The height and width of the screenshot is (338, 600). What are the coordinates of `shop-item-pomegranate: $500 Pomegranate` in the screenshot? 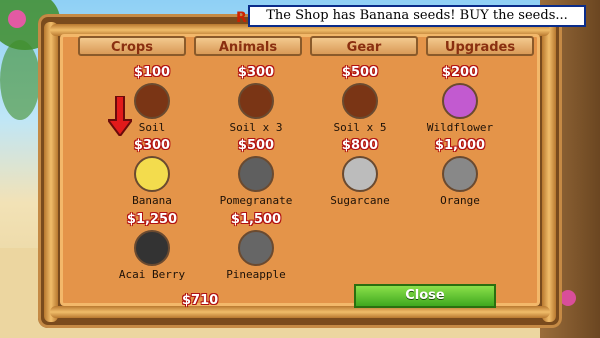 It's located at (256, 172).